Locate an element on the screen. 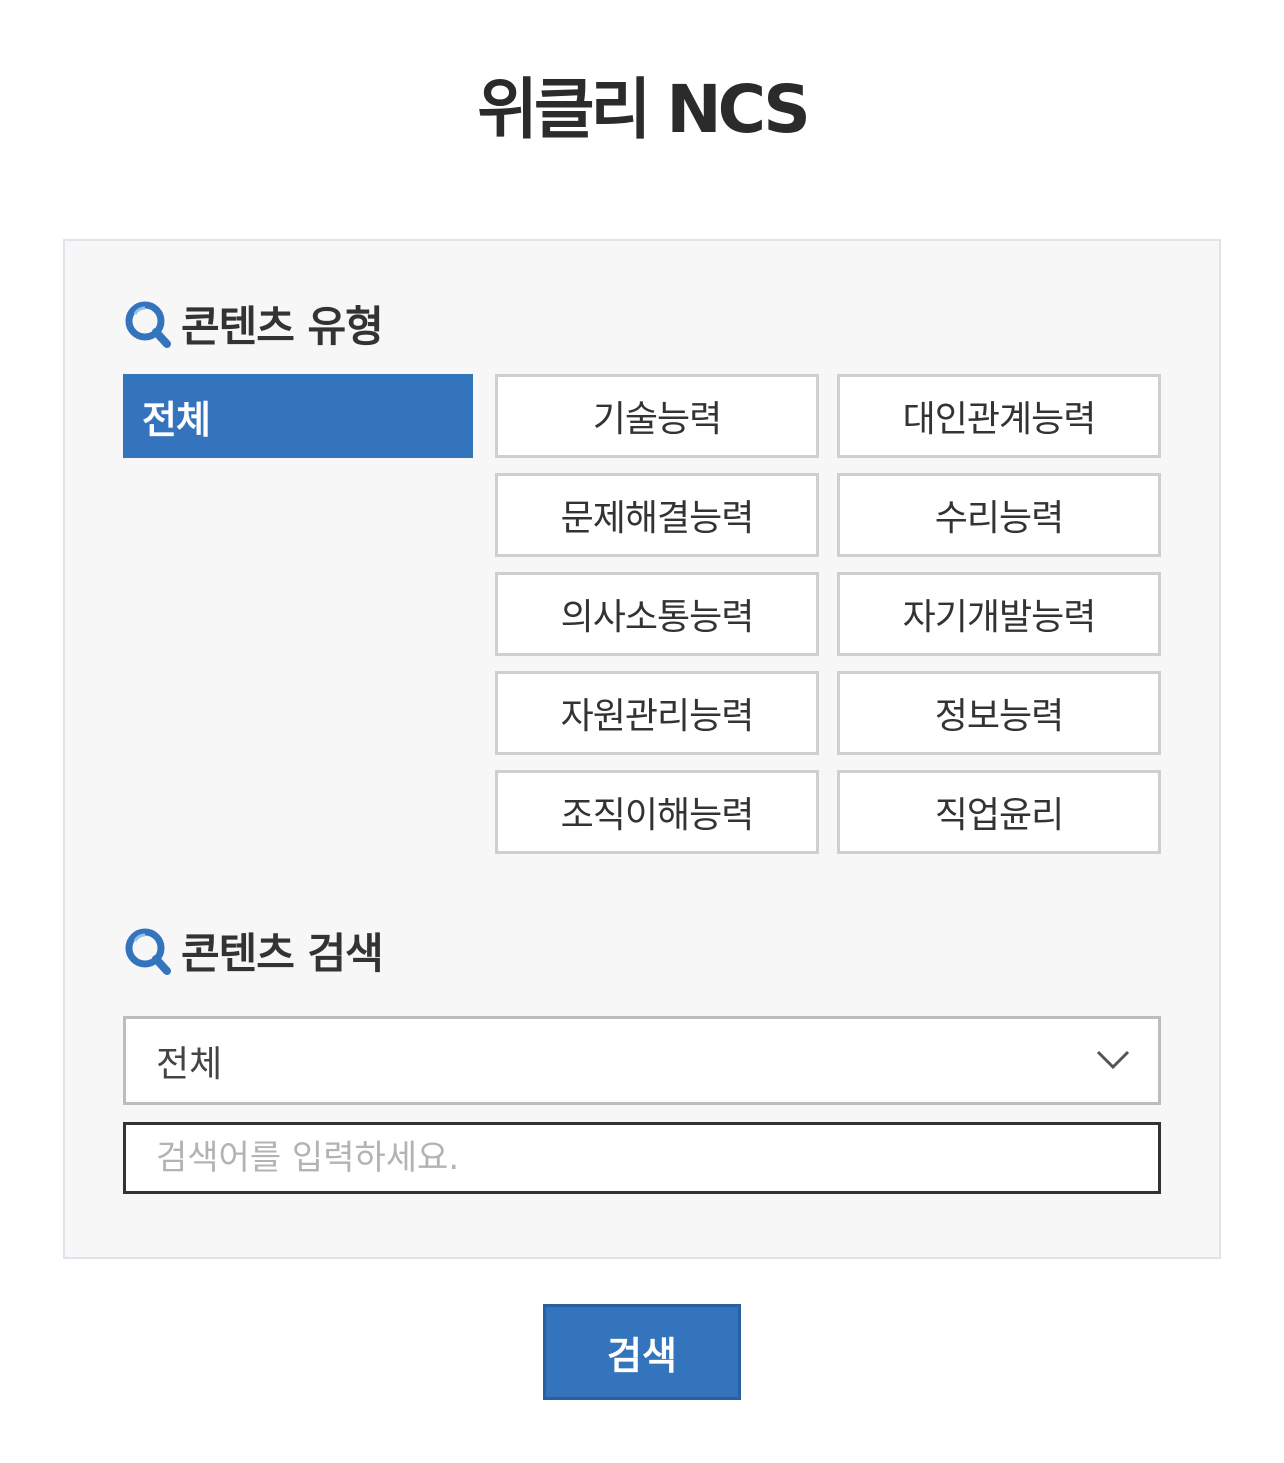  content-type-heading: 콘텐츠 유형 is located at coordinates (253, 323).